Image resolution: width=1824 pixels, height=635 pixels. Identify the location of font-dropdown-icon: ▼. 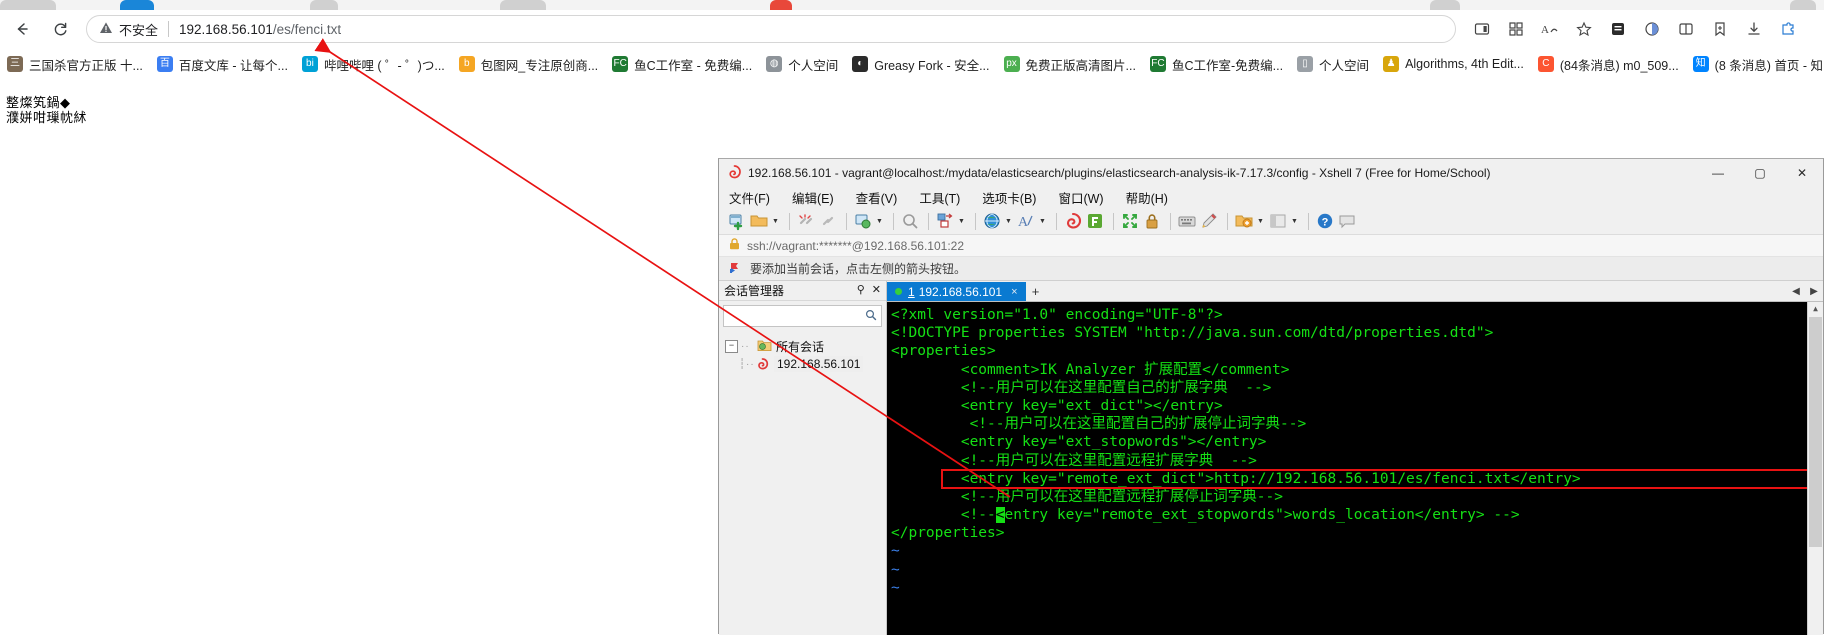
(1042, 221).